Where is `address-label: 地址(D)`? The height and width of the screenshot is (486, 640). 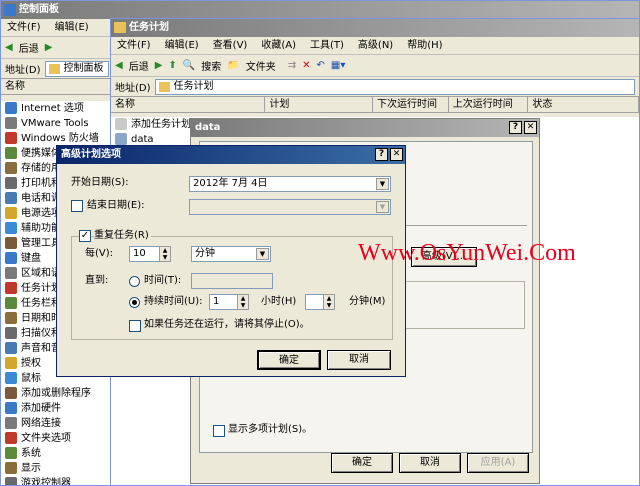
address-label: 地址(D) is located at coordinates (23, 70).